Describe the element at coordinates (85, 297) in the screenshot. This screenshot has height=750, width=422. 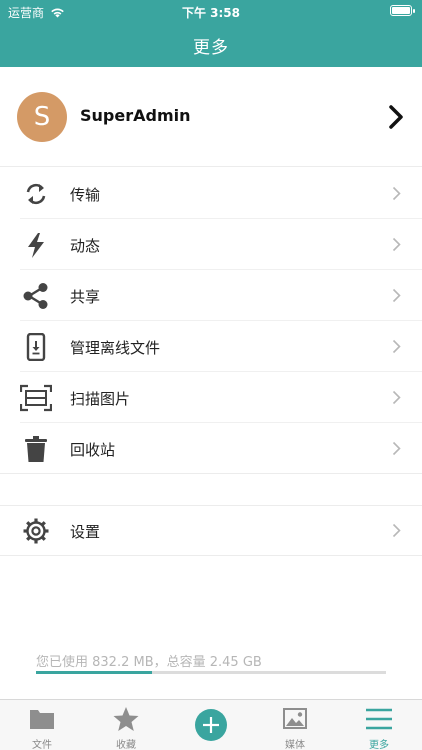
I see `menu-label: 共享` at that location.